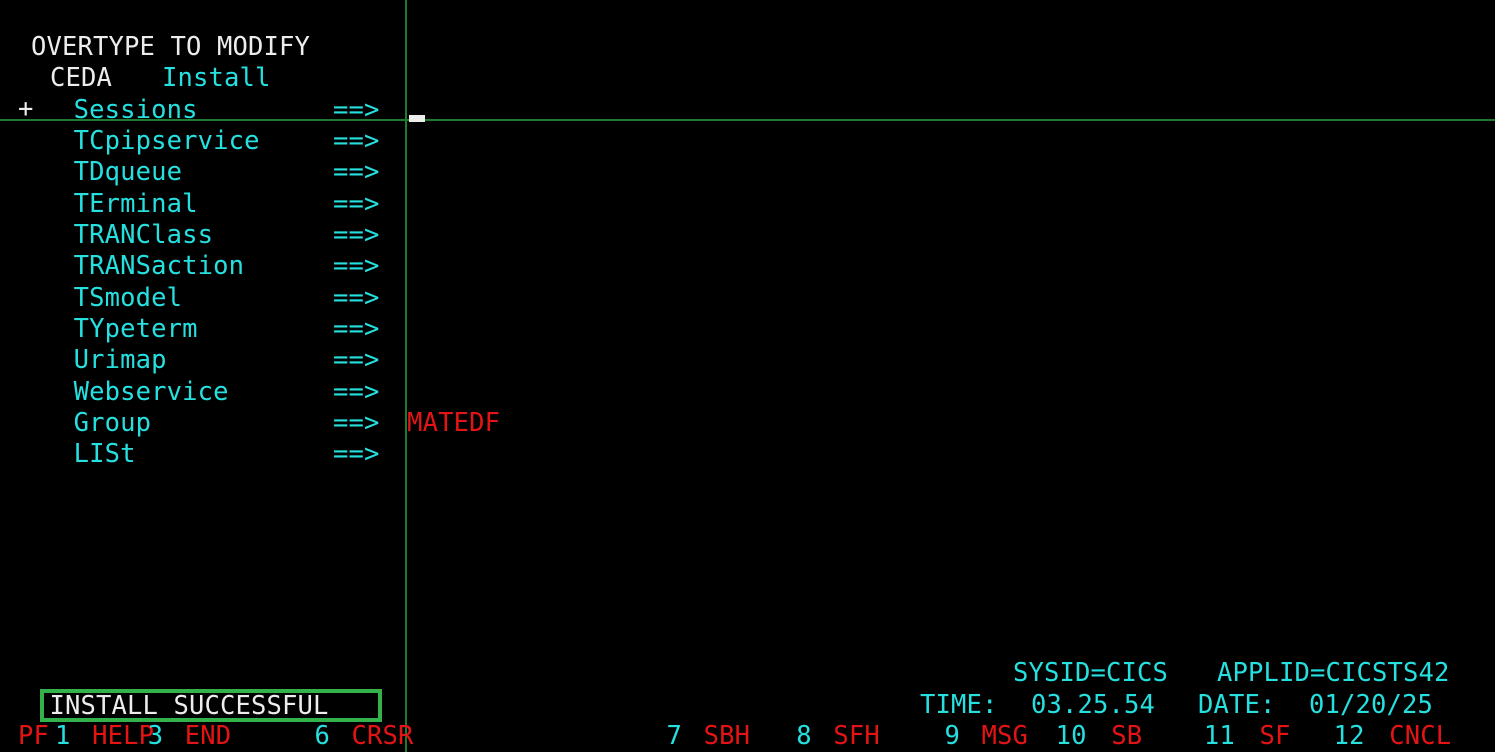  I want to click on field-label-group: Group, so click(112, 423).